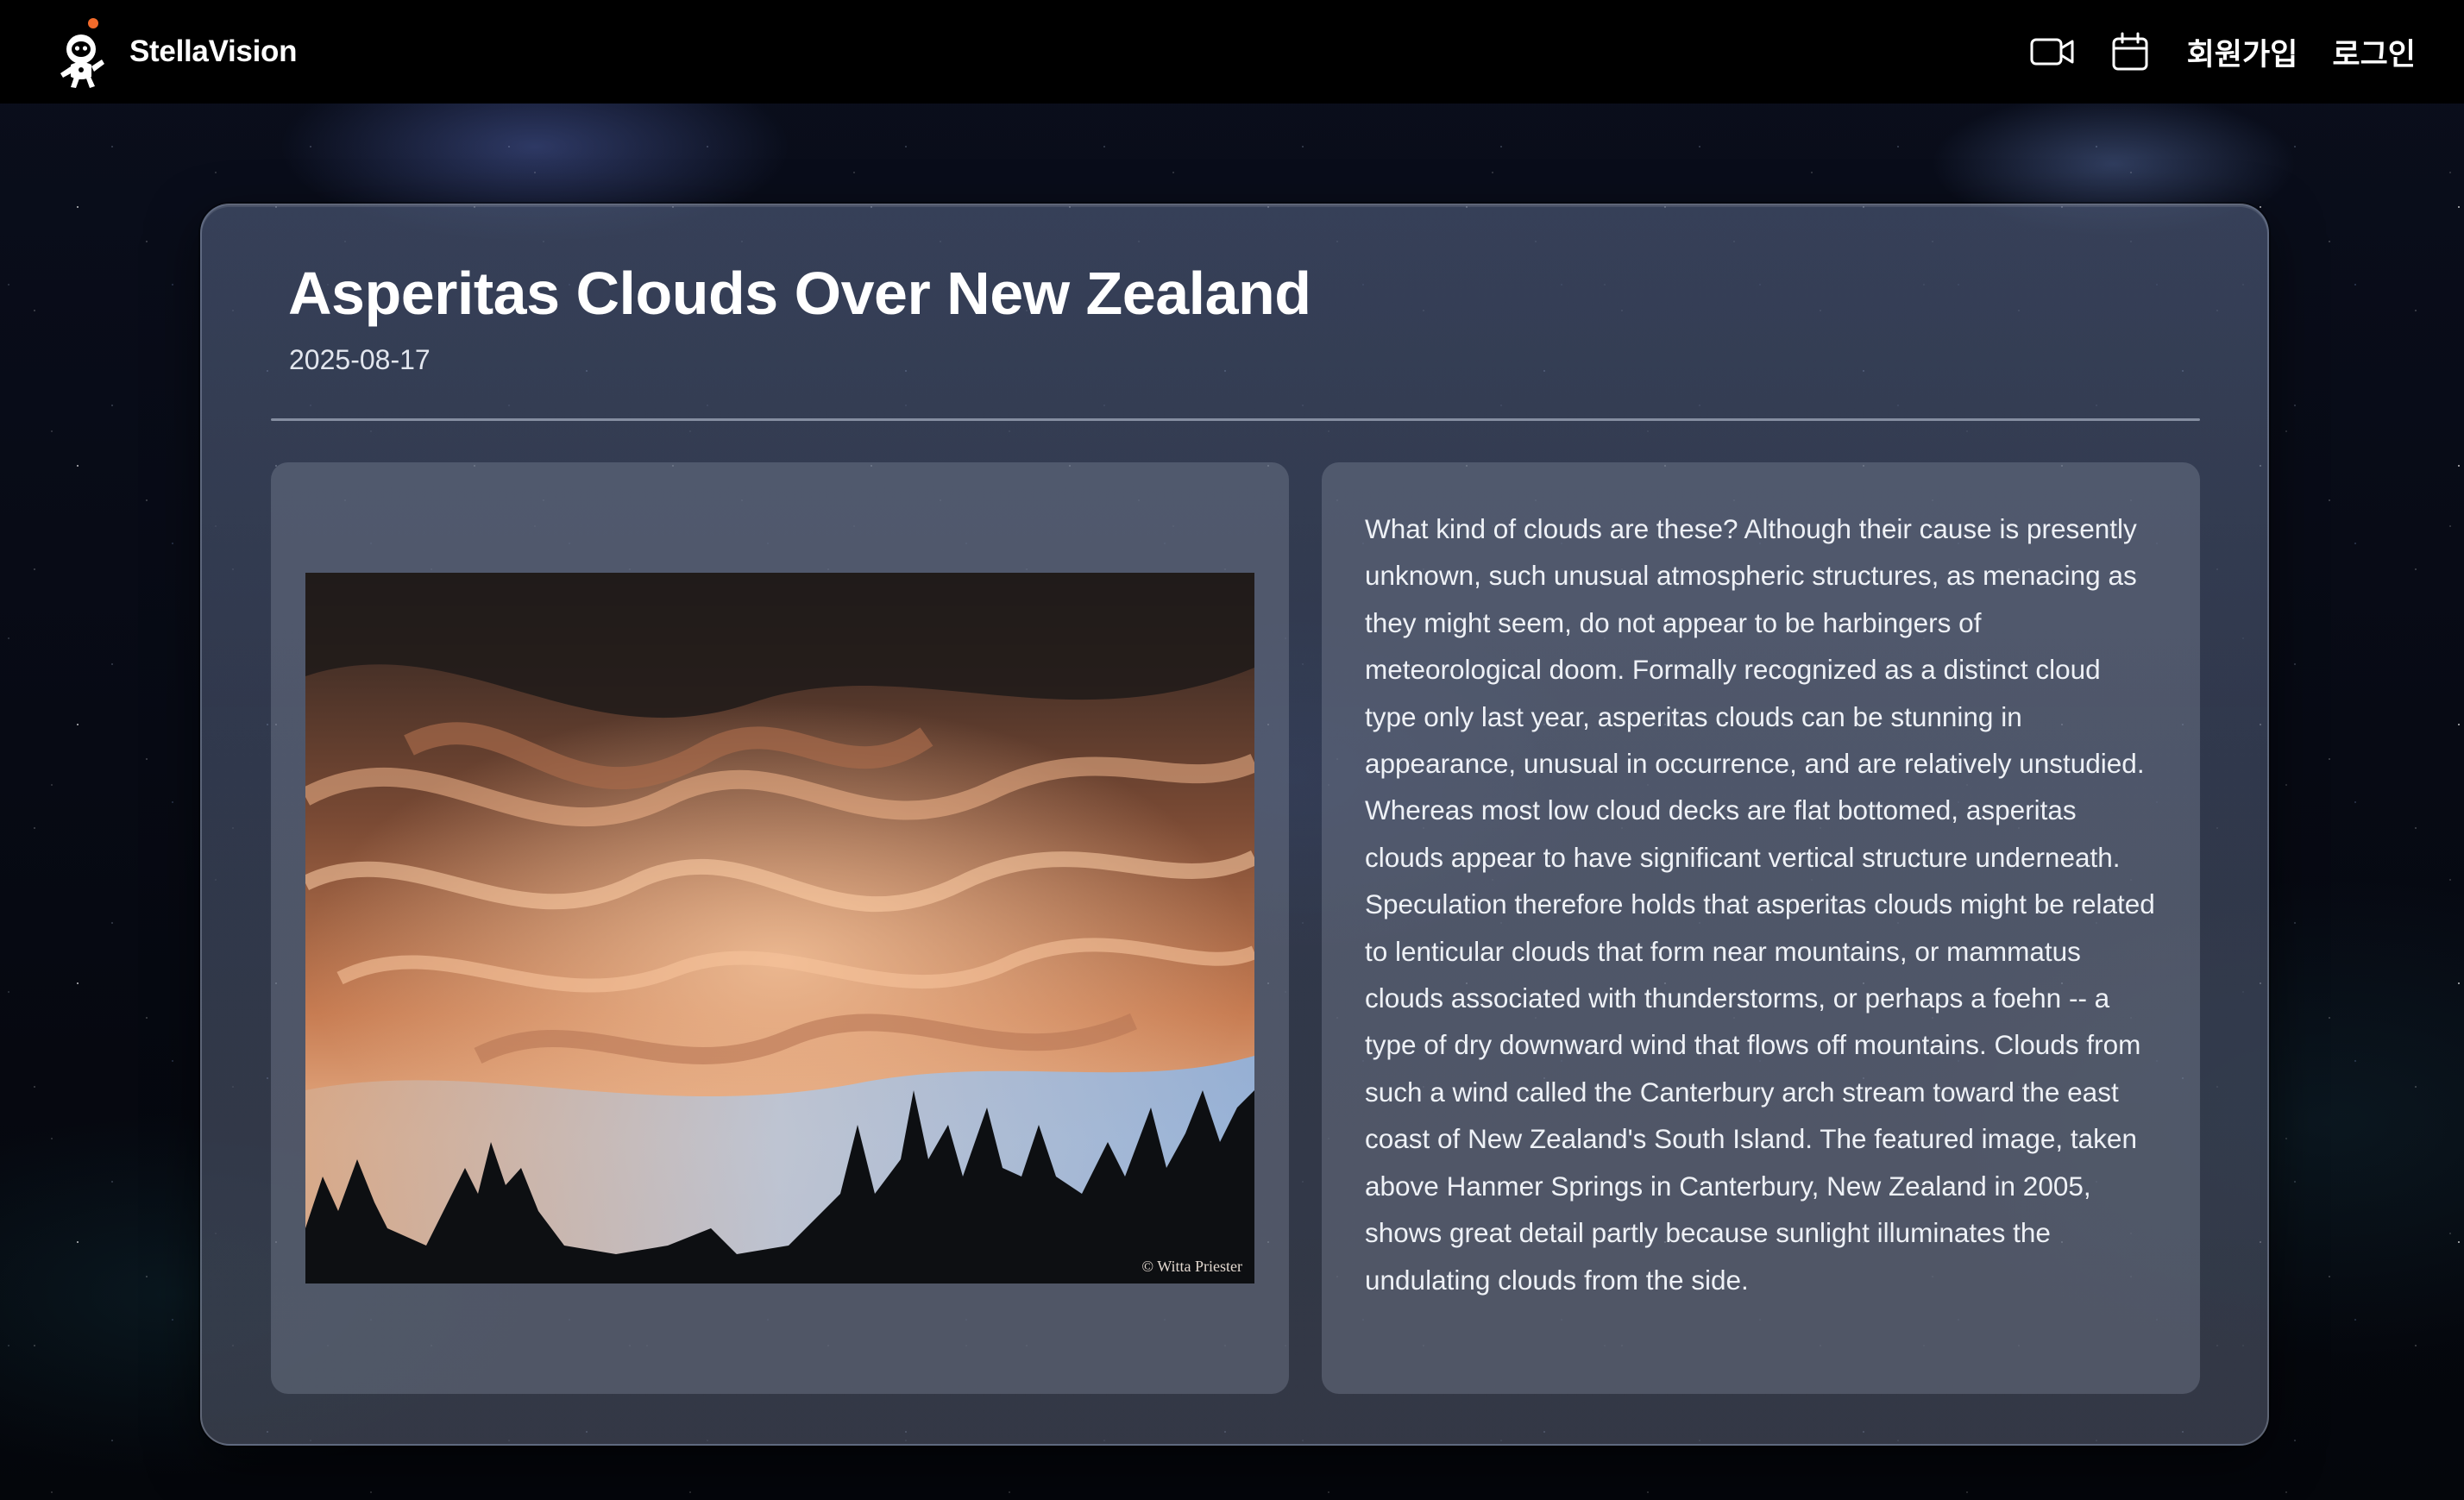 This screenshot has width=2464, height=1500. I want to click on signup-link: 회원가입, so click(2243, 52).